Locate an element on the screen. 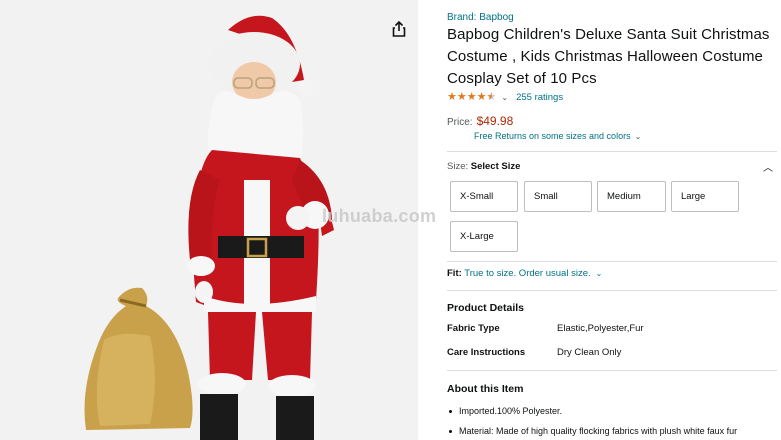 Image resolution: width=781 pixels, height=440 pixels. size-header: Size: Select Size is located at coordinates (483, 166).